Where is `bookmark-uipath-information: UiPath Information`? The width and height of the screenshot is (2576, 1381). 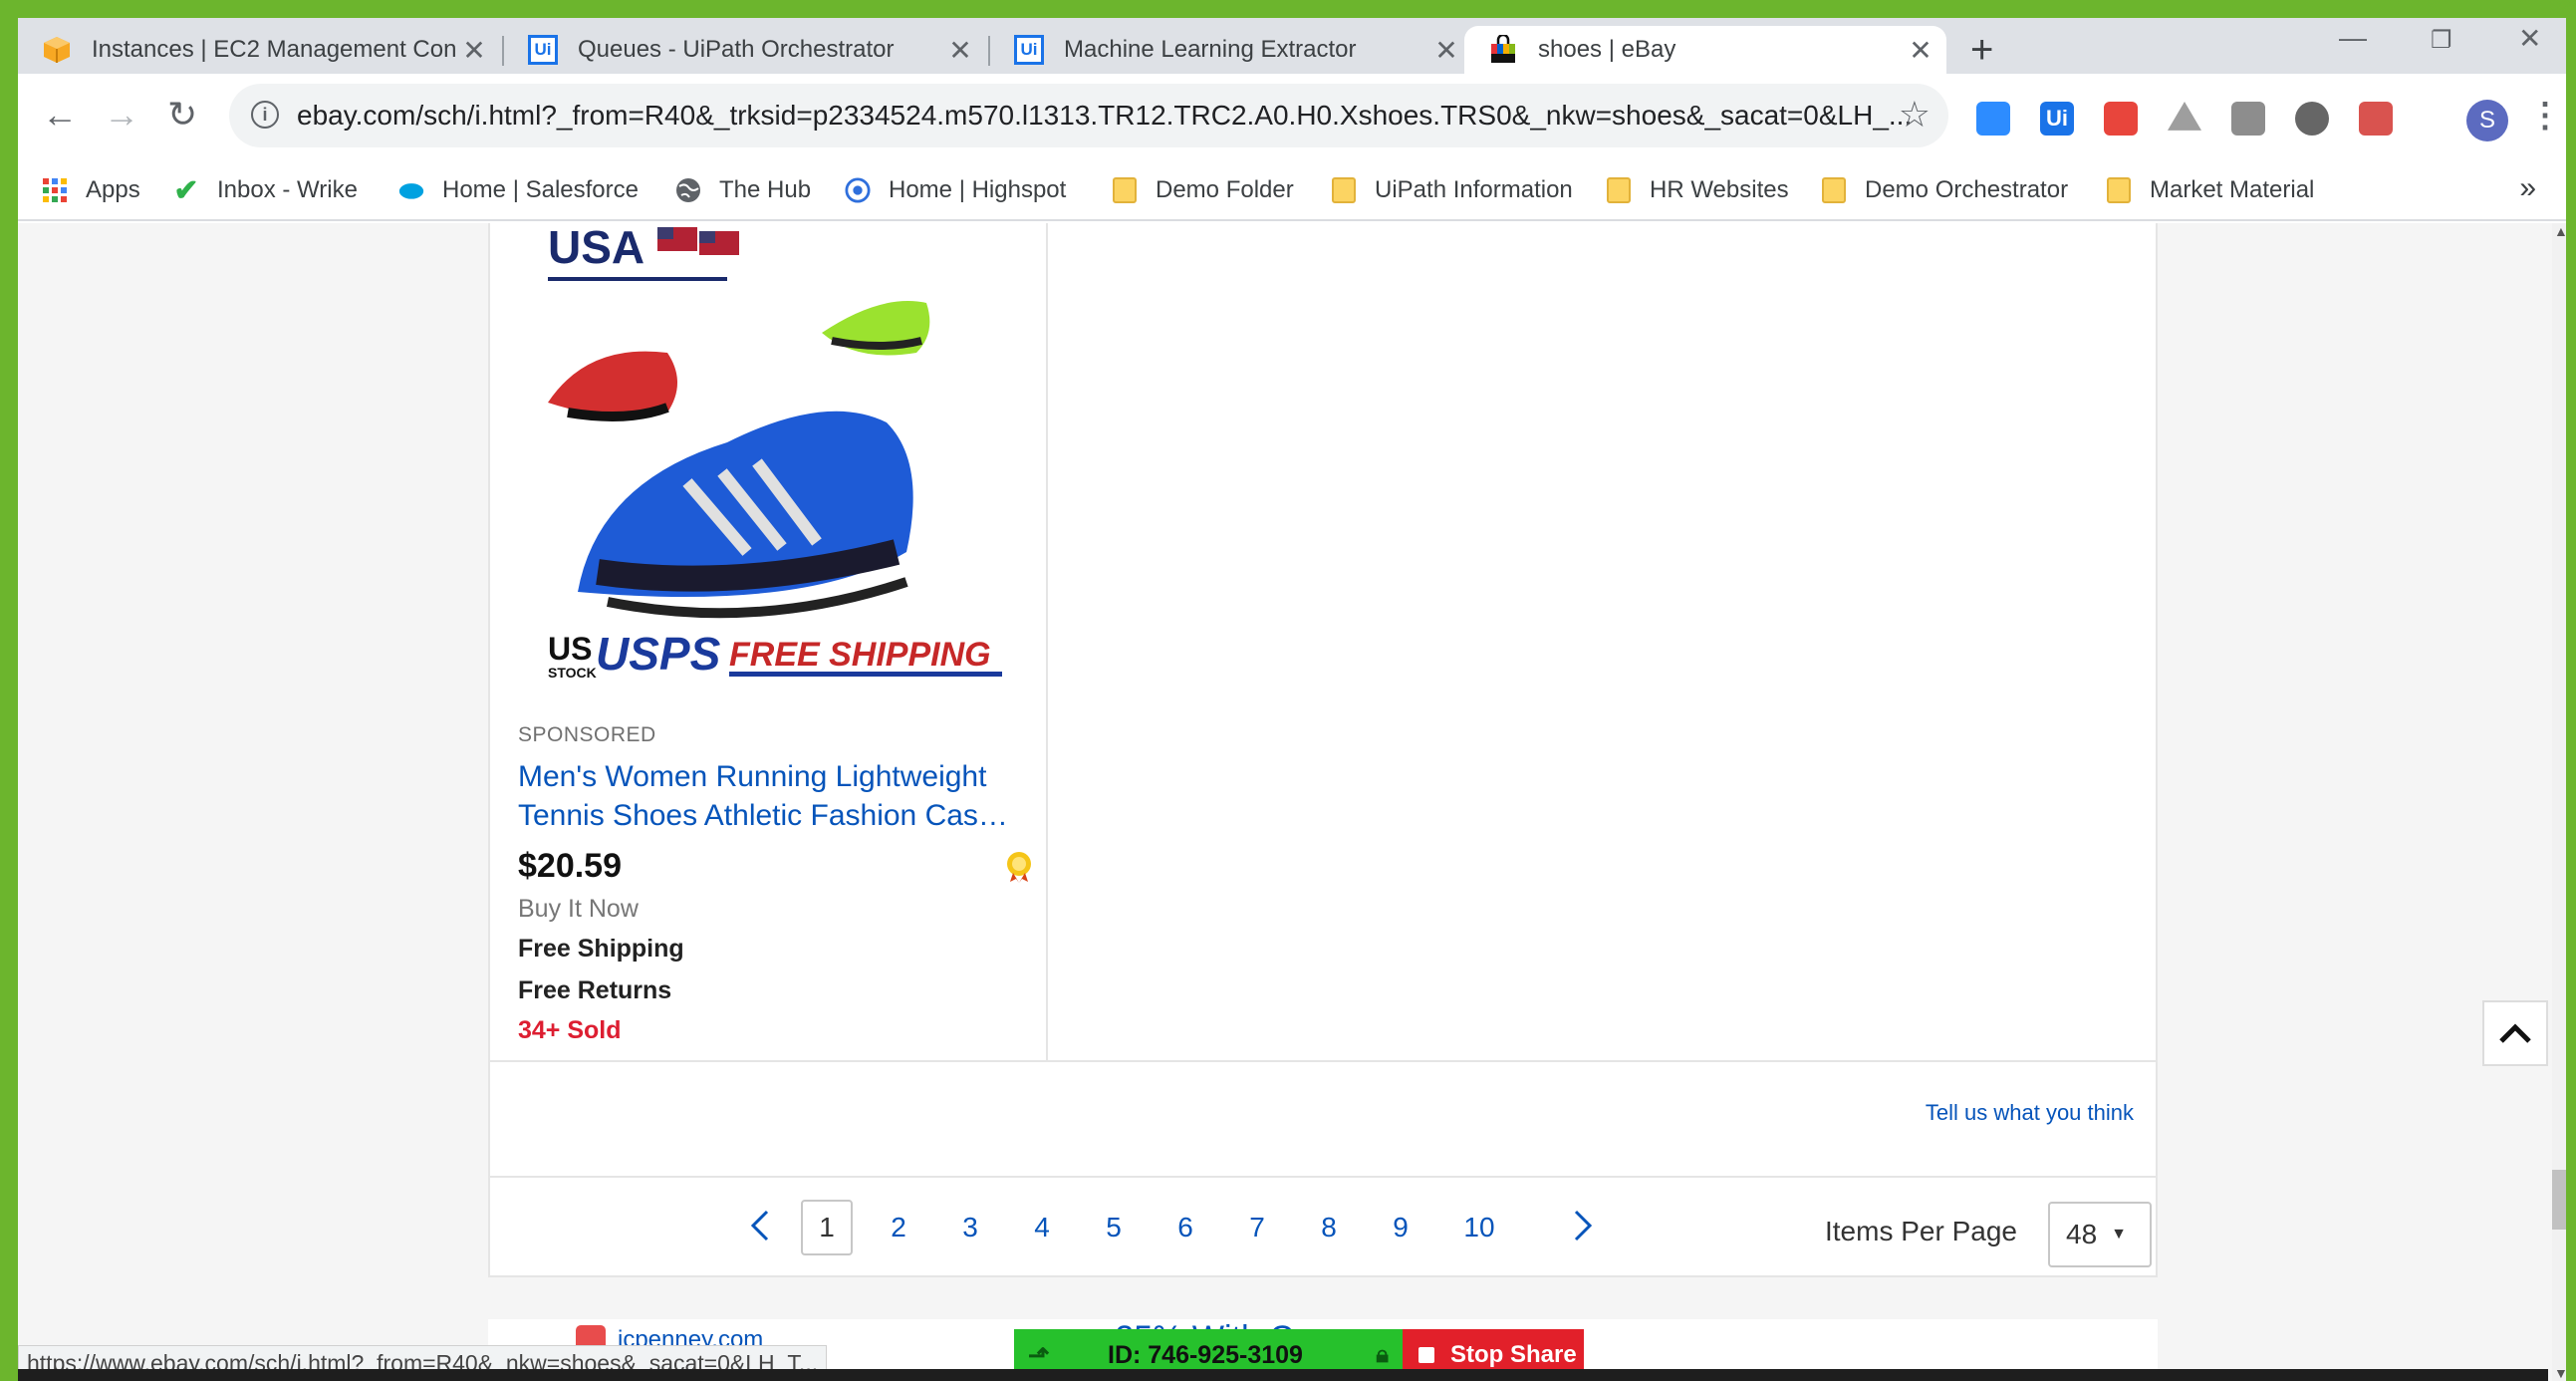
bookmark-uipath-information: UiPath Information is located at coordinates (1452, 190).